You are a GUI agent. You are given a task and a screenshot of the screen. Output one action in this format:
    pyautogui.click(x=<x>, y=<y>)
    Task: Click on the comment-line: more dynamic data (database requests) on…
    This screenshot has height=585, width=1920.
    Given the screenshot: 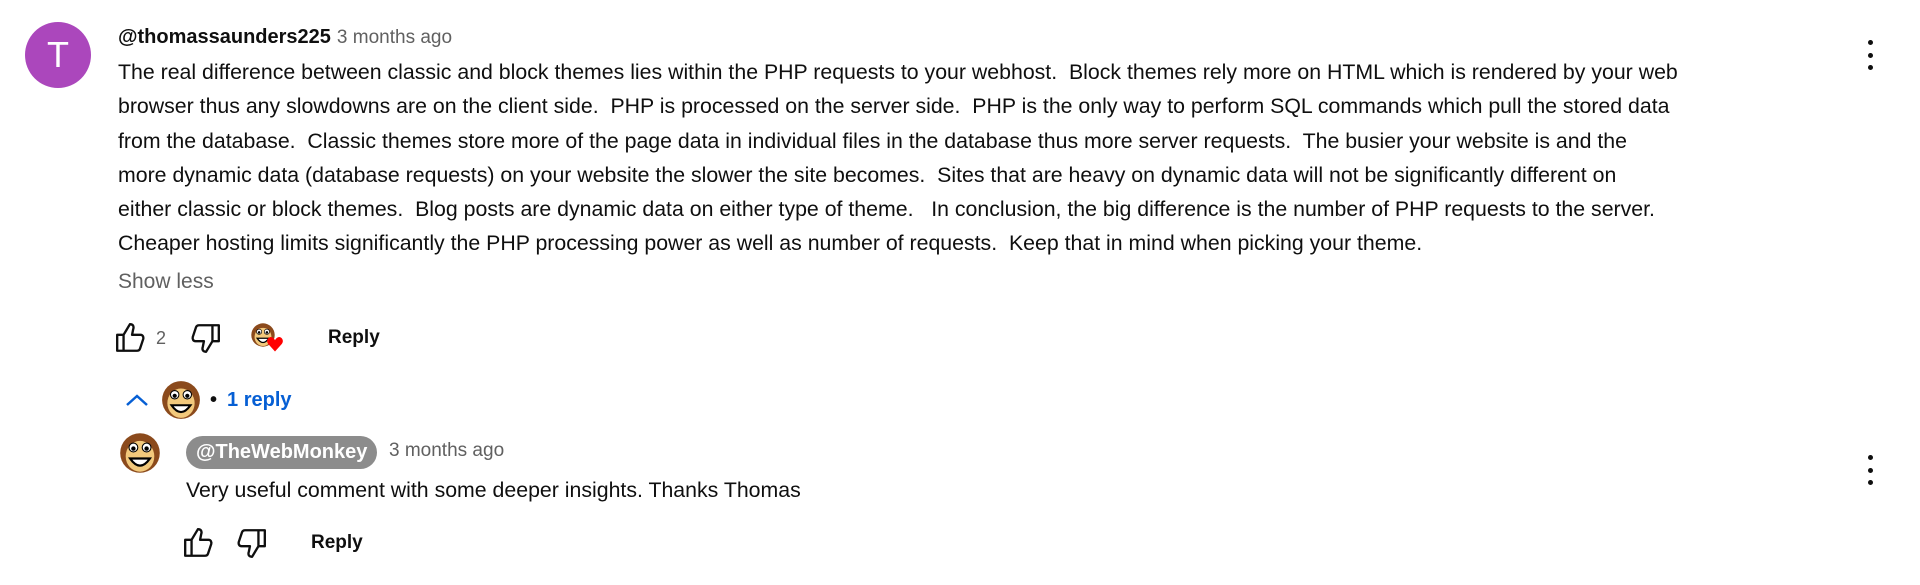 What is the action you would take?
    pyautogui.click(x=867, y=174)
    